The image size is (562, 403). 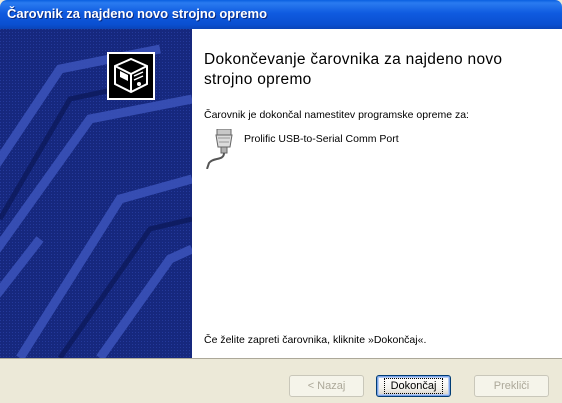 I want to click on device-name: Prolific USB-to-Serial Comm Port, so click(x=321, y=139).